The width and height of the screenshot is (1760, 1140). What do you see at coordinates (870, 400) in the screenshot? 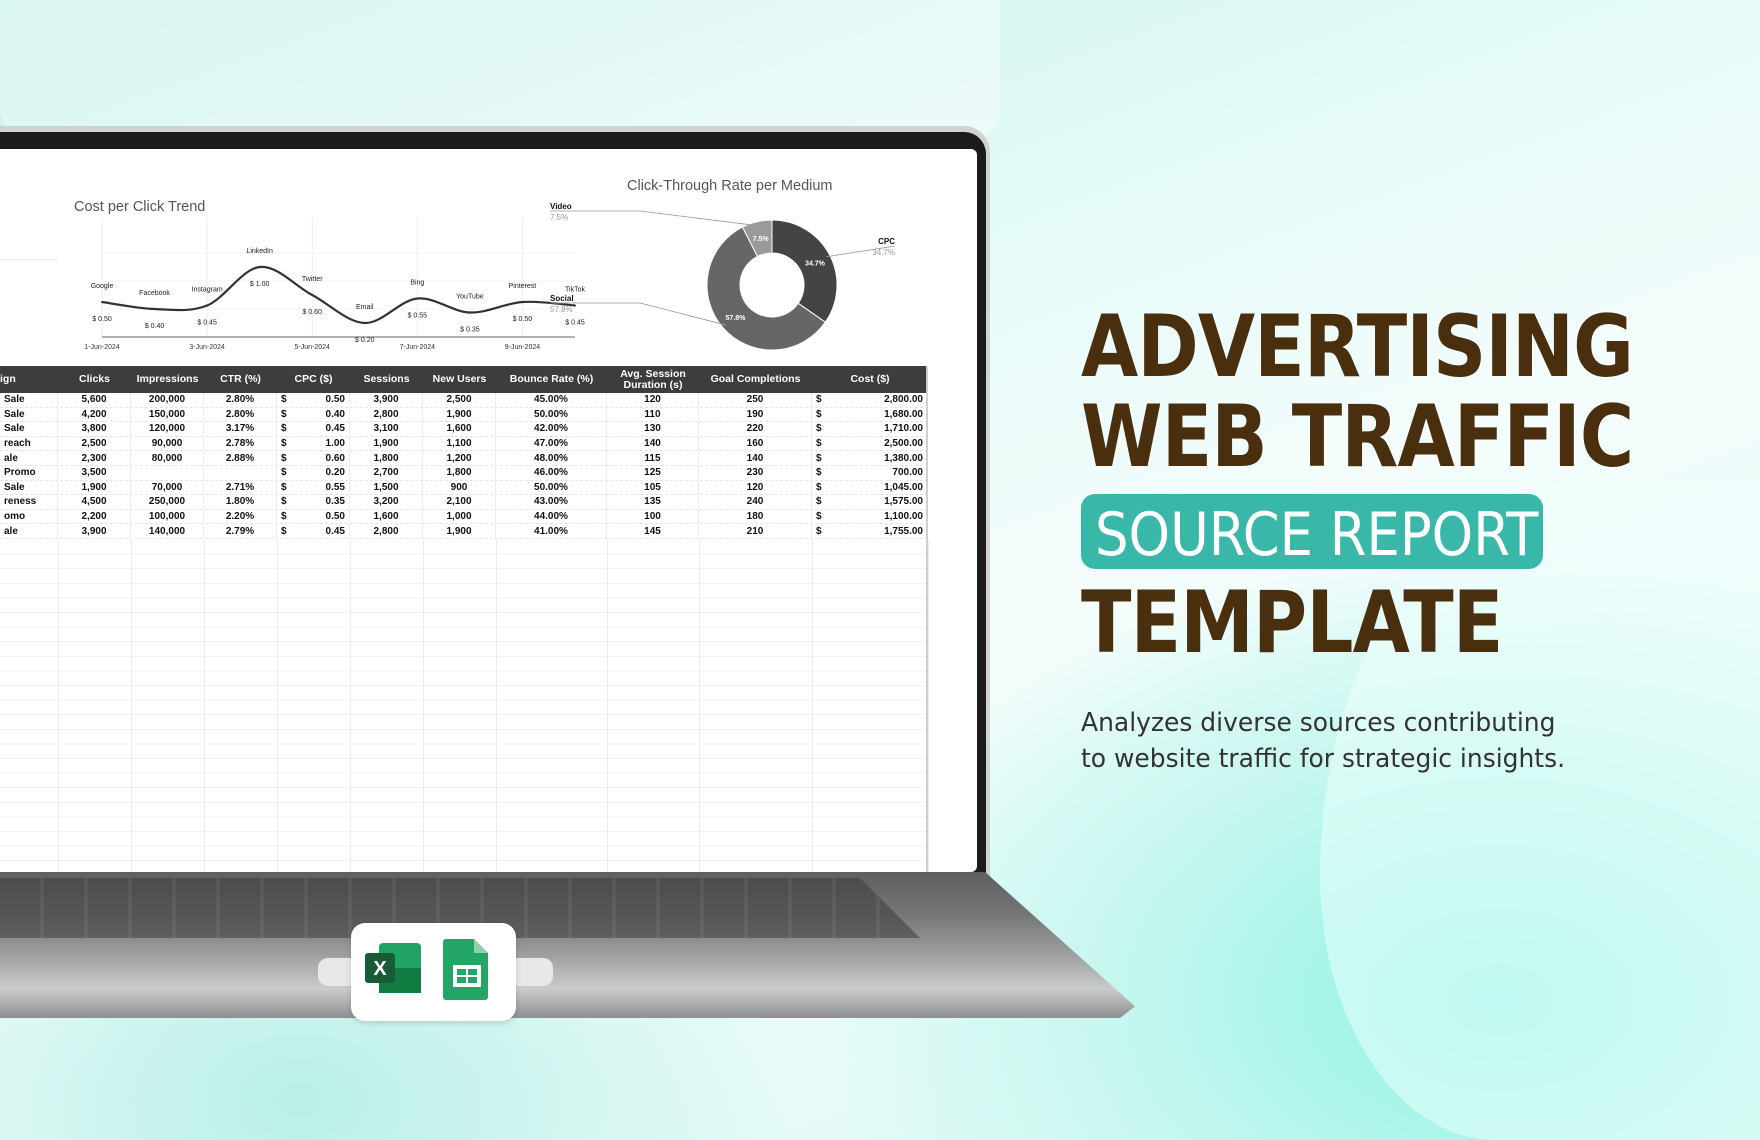
I see `table-cell: $2,800.00` at bounding box center [870, 400].